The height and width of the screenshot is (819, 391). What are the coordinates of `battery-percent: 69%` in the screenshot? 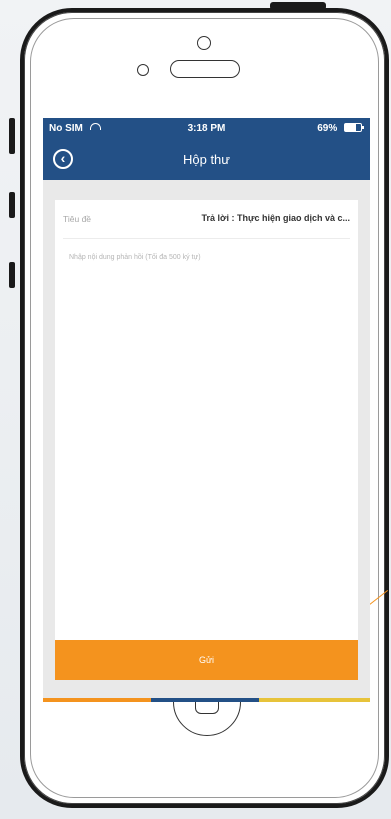 It's located at (327, 128).